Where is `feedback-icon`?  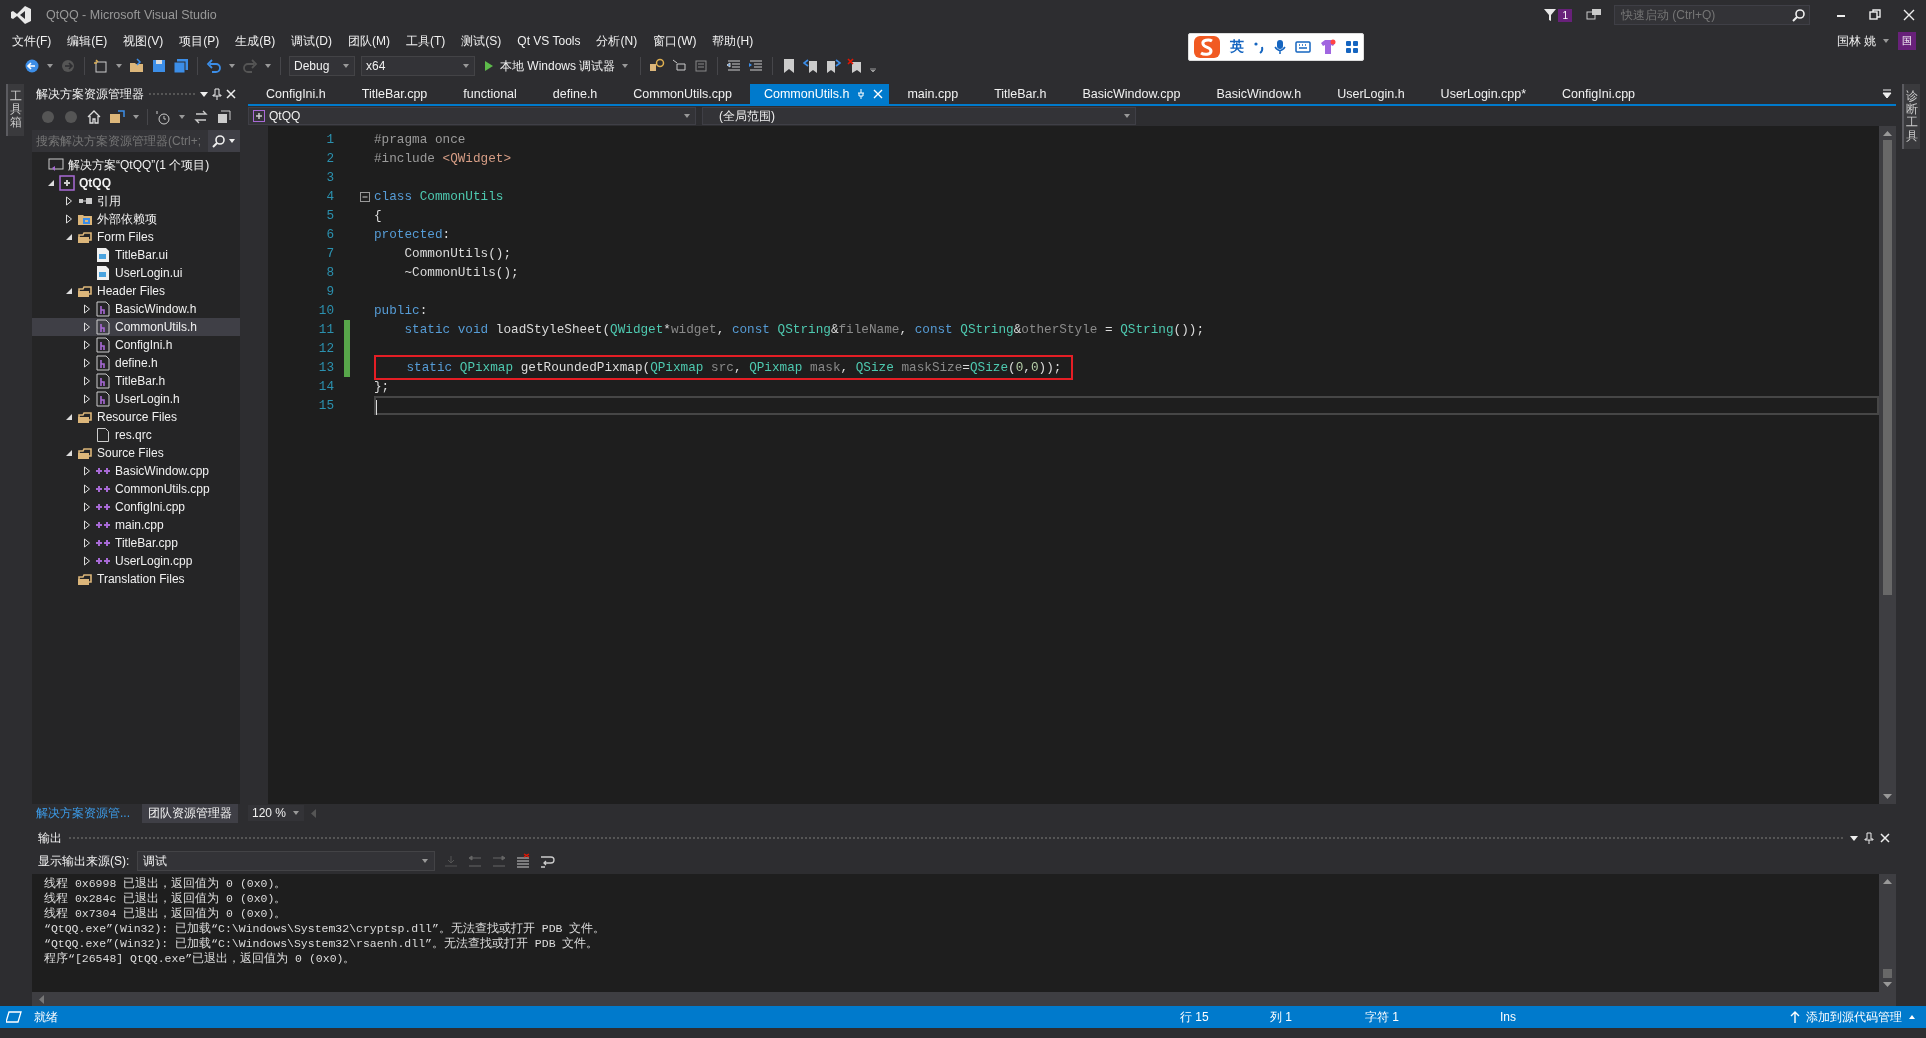
feedback-icon is located at coordinates (1594, 15).